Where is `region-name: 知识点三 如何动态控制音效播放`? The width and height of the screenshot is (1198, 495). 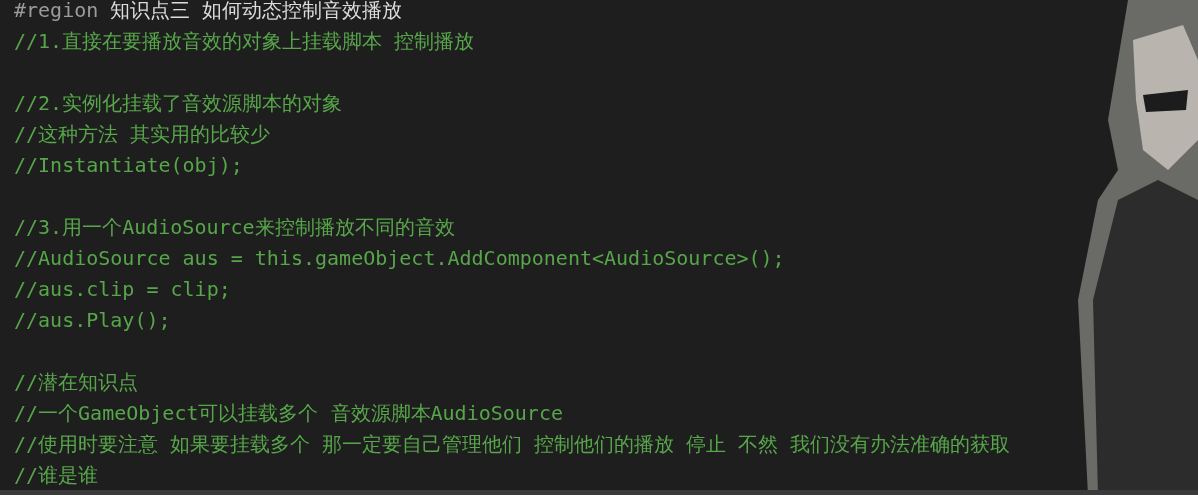 region-name: 知识点三 如何动态控制音效播放 is located at coordinates (256, 12).